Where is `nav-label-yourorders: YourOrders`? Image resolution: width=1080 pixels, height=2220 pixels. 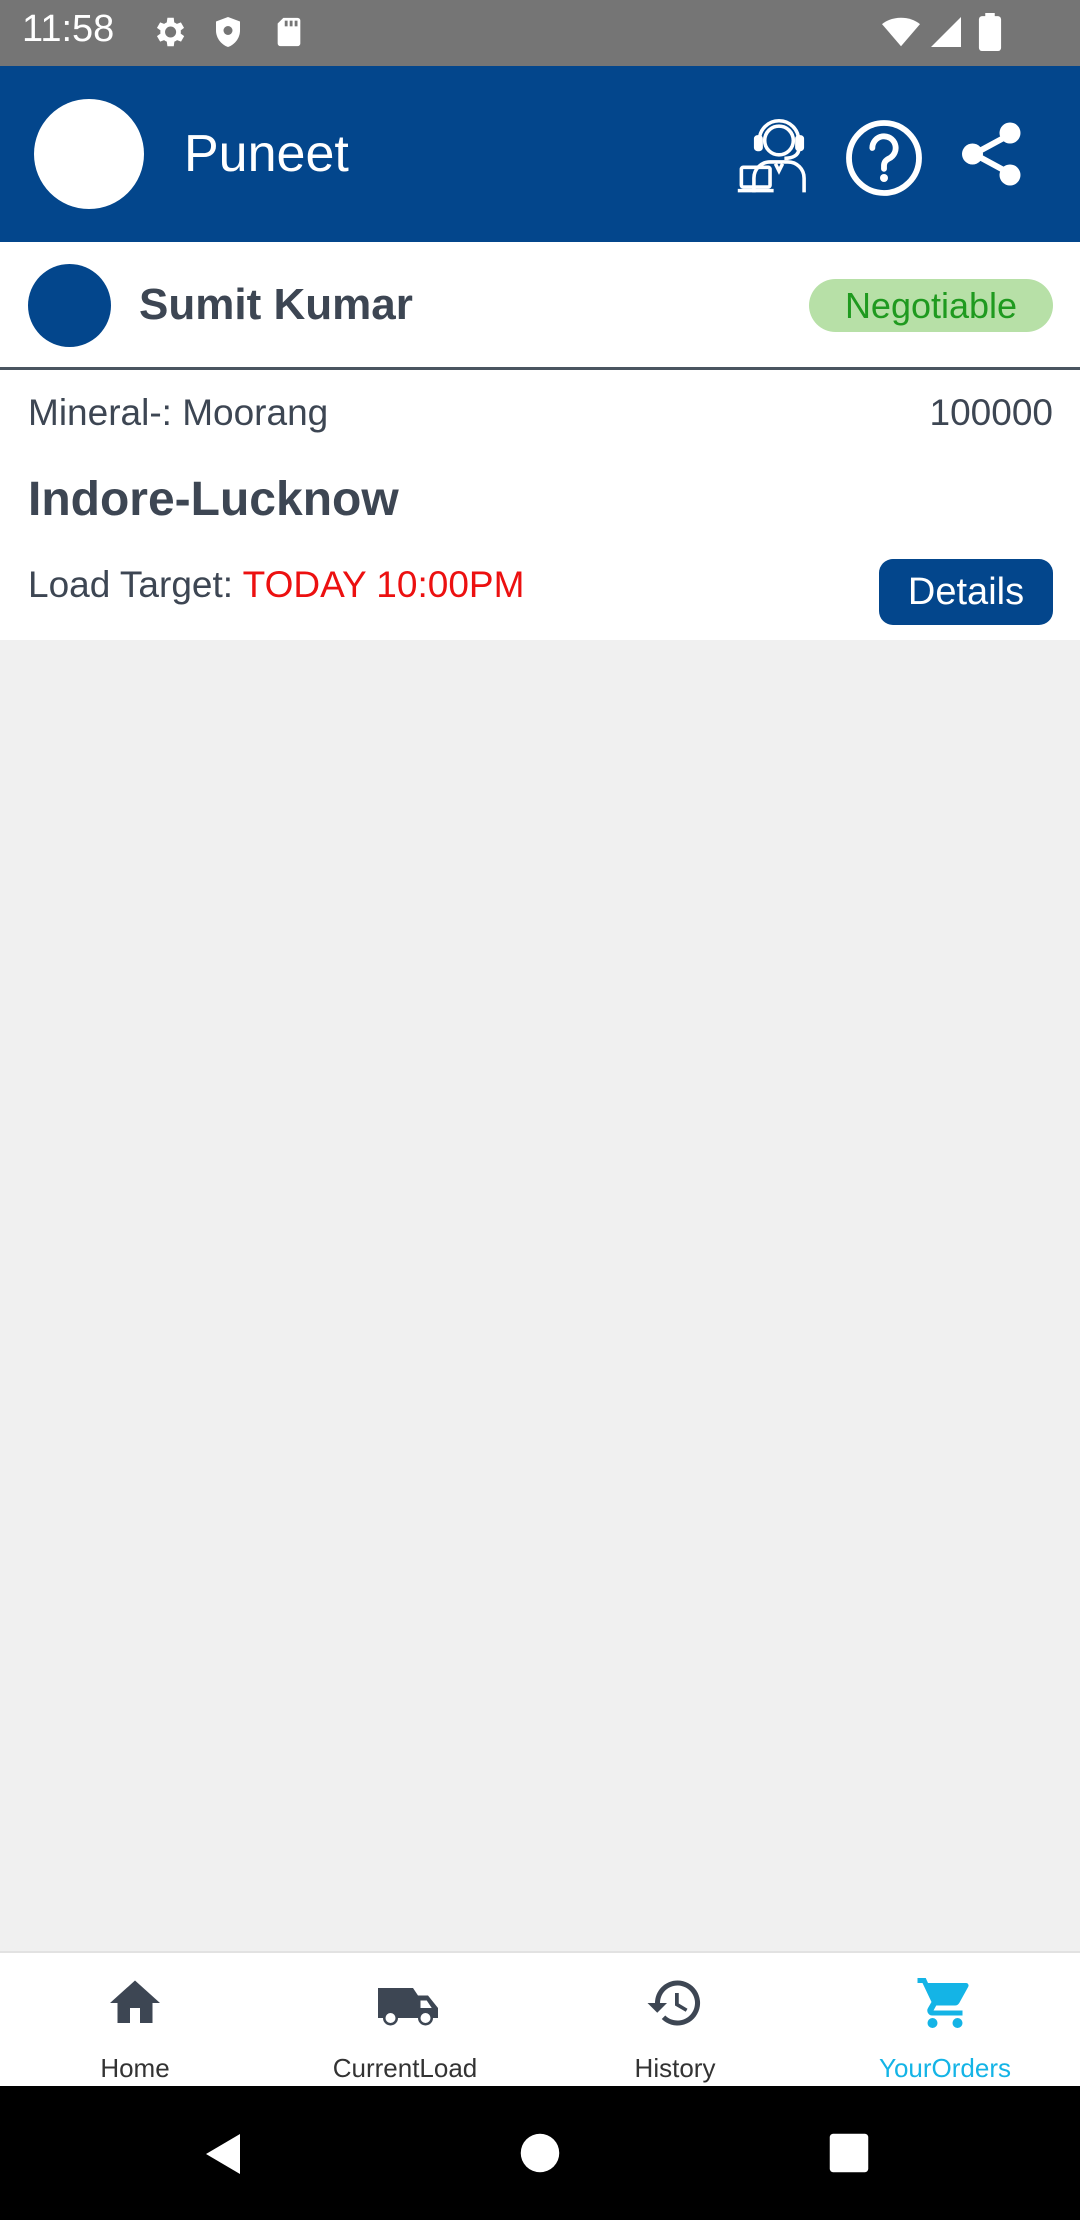
nav-label-yourorders: YourOrders is located at coordinates (945, 2068).